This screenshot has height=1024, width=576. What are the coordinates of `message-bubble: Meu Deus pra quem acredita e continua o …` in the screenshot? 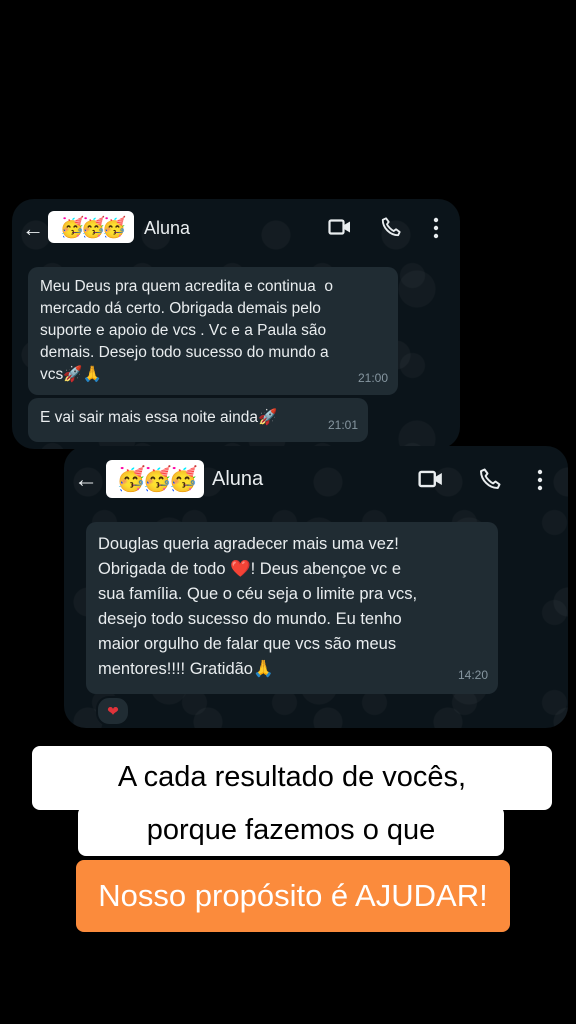 It's located at (213, 331).